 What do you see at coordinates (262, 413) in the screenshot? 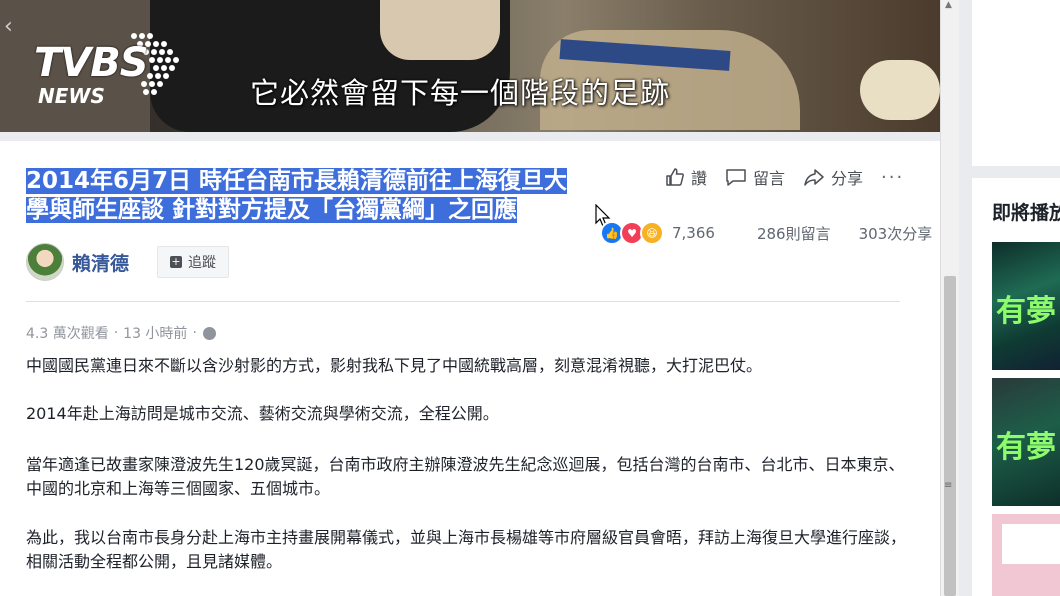
I see `post-paragraph: 2014年赴上海訪問是城市交流、藝術交流與學術交流，全程公開。` at bounding box center [262, 413].